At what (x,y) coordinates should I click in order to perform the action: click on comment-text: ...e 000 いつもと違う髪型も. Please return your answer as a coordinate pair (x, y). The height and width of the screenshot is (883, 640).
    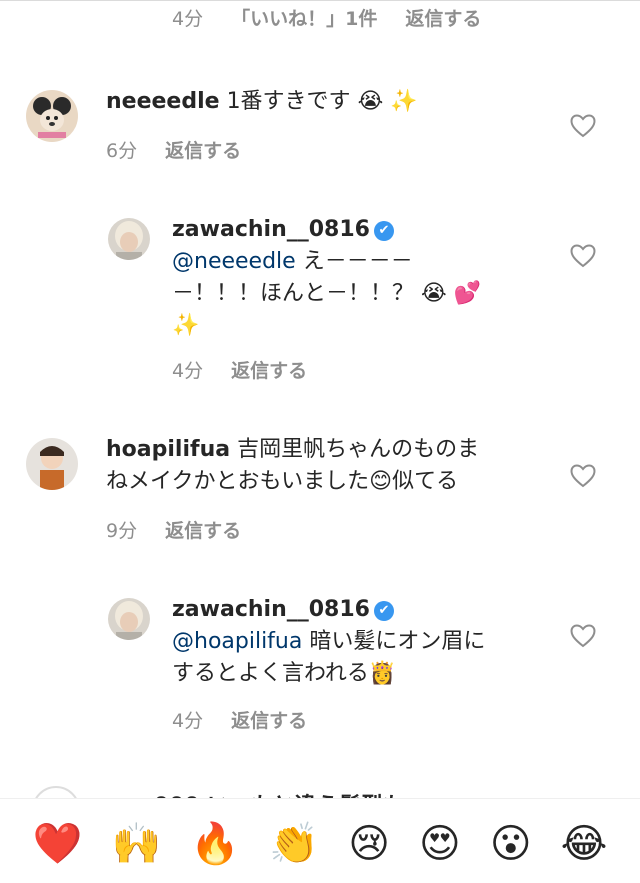
    Looking at the image, I should click on (255, 793).